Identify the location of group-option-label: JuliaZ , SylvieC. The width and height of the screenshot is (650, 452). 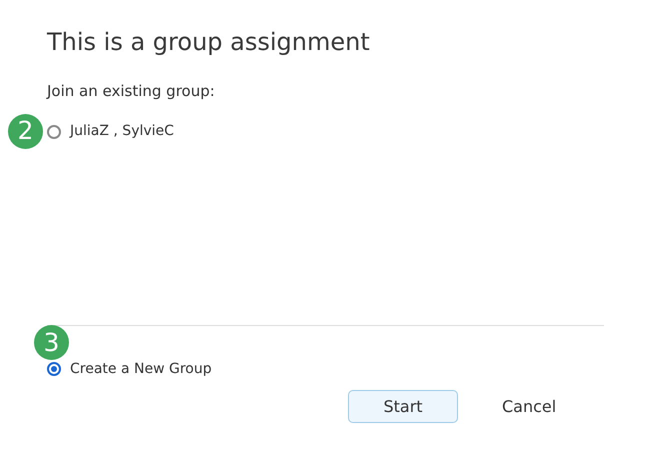
(122, 131).